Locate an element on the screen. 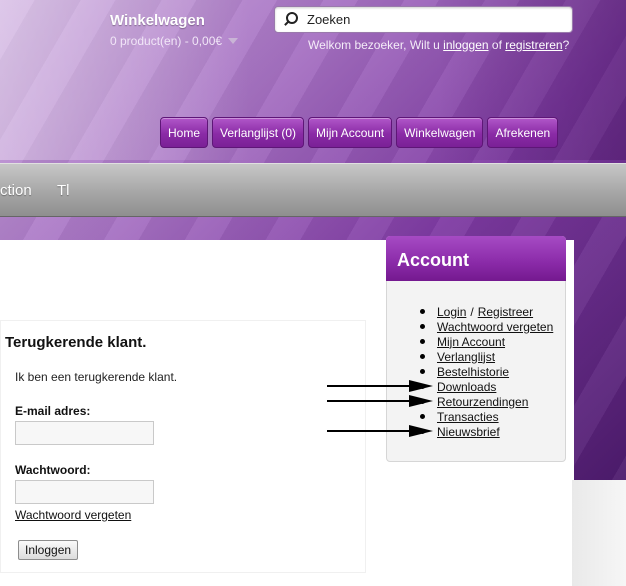  arrow-icon-newsletter is located at coordinates (380, 431).